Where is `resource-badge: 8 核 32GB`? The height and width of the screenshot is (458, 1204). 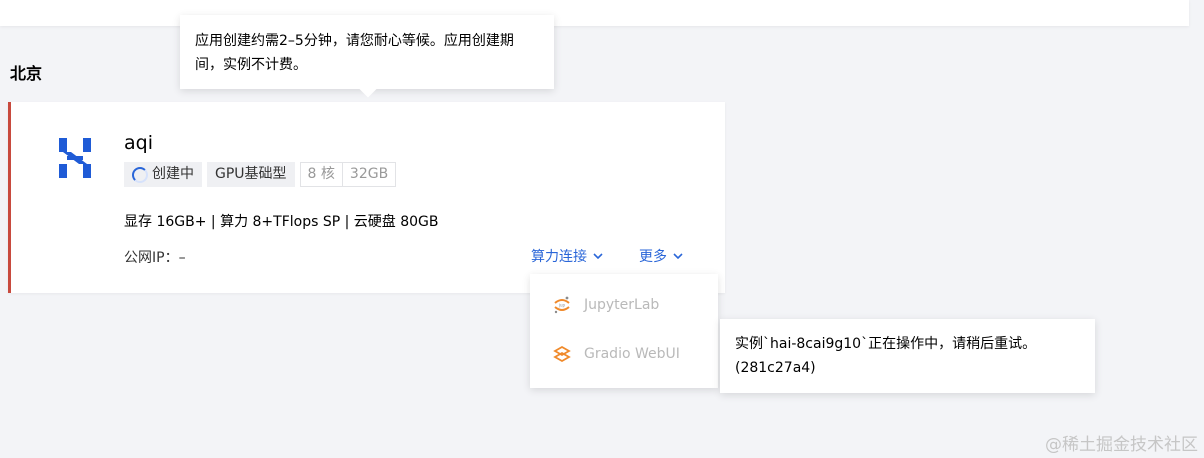
resource-badge: 8 核 32GB is located at coordinates (348, 174).